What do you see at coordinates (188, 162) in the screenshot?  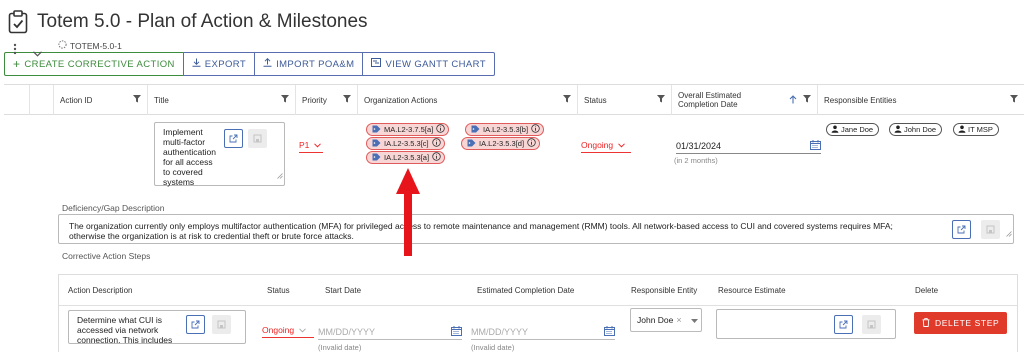 I see `title-line: for all access` at bounding box center [188, 162].